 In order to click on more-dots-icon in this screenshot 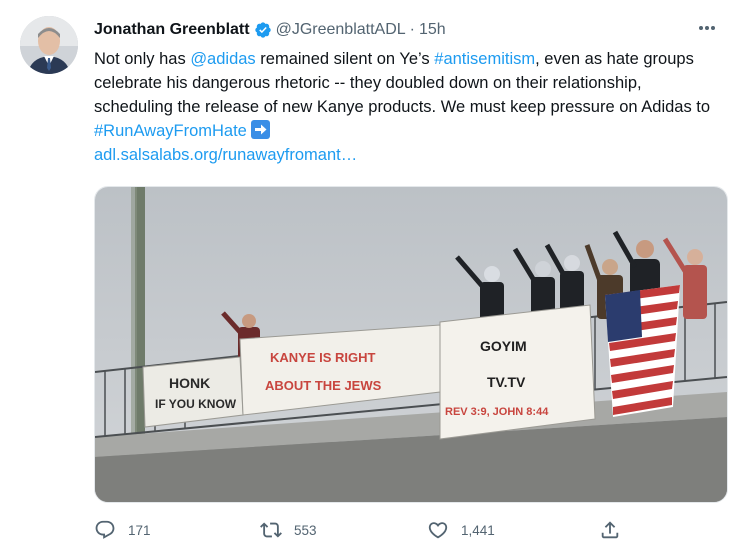, I will do `click(707, 28)`.